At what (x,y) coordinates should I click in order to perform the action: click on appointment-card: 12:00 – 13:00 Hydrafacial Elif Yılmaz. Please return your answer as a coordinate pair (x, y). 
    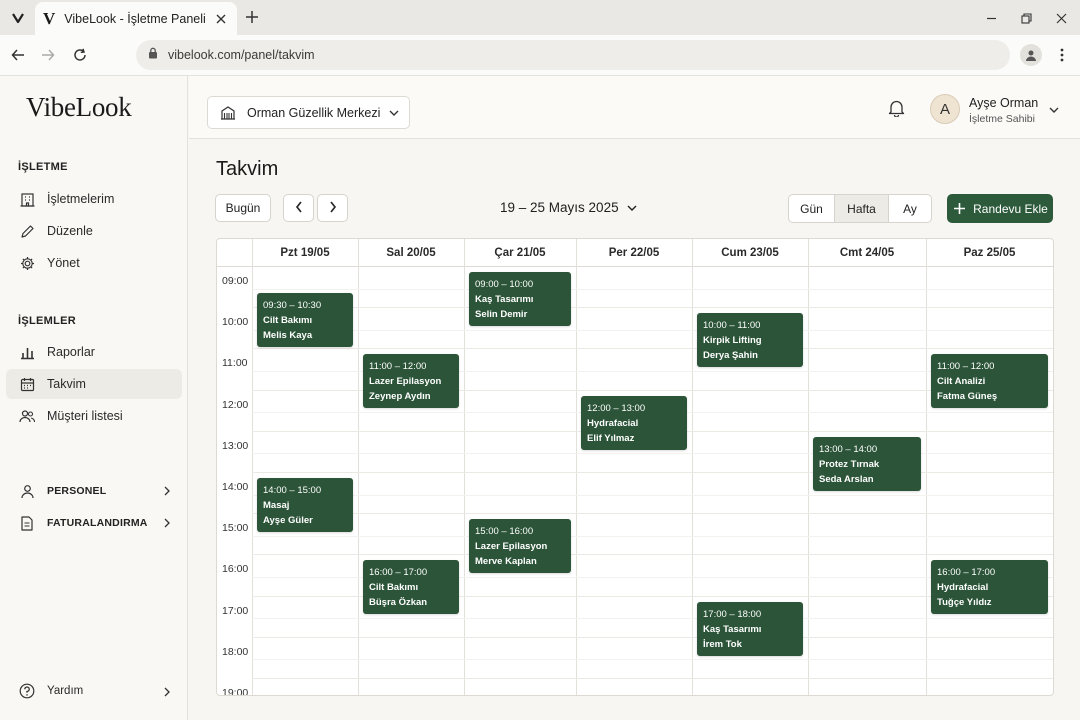
    Looking at the image, I should click on (634, 423).